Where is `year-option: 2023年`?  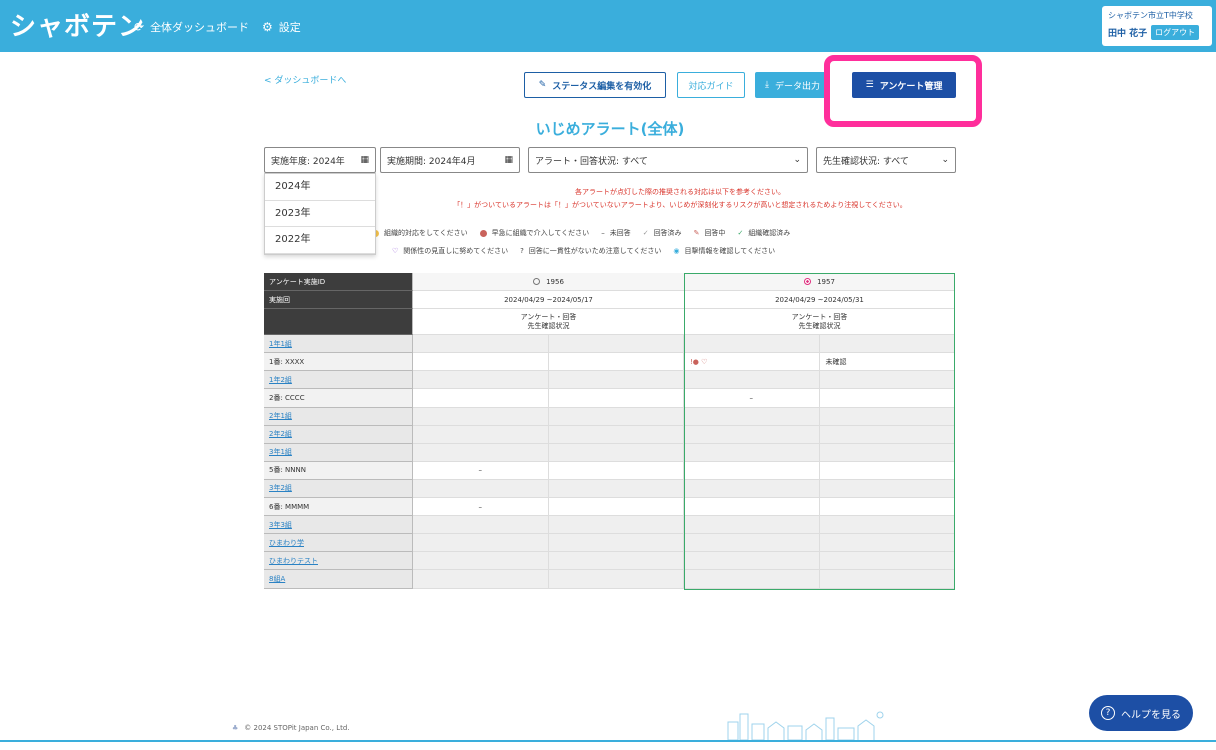 year-option: 2023年 is located at coordinates (320, 214).